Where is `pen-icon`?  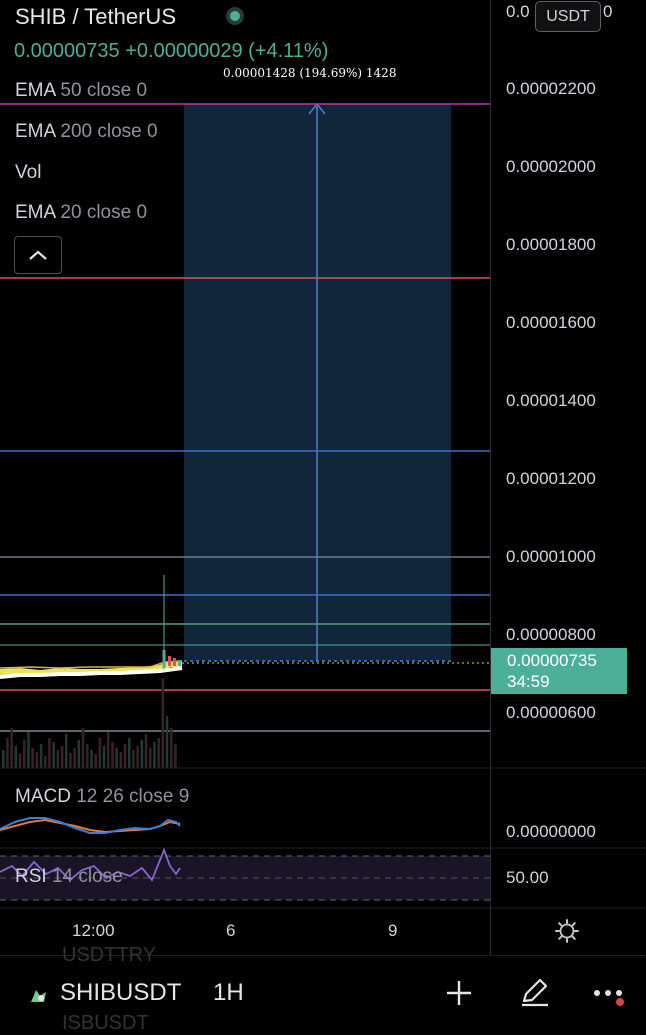 pen-icon is located at coordinates (535, 994).